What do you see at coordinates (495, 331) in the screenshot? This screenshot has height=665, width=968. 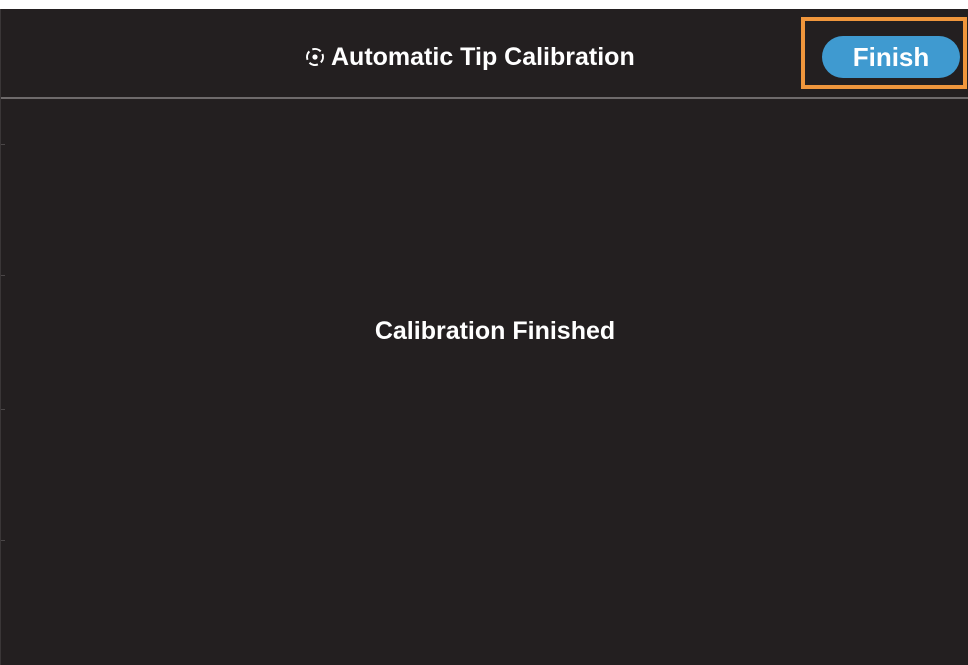 I see `calibration-status-text: Calibration Finished` at bounding box center [495, 331].